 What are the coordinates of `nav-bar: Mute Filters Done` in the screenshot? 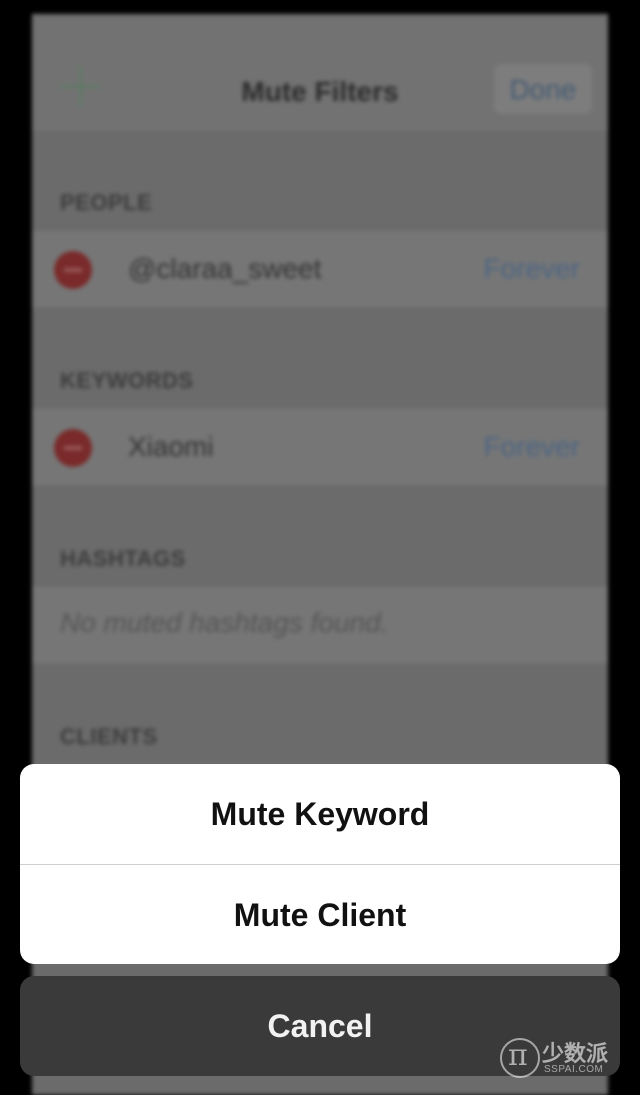 It's located at (320, 73).